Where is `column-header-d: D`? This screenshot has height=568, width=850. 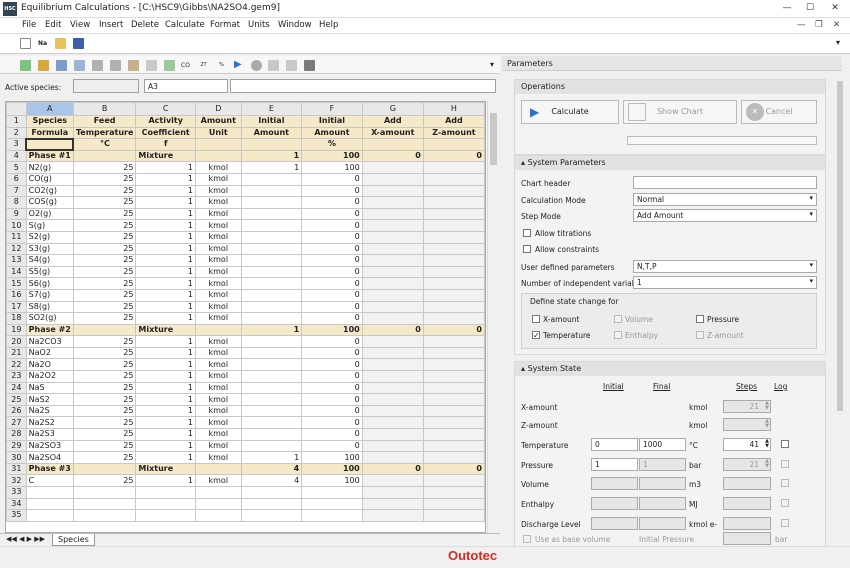 column-header-d: D is located at coordinates (218, 109).